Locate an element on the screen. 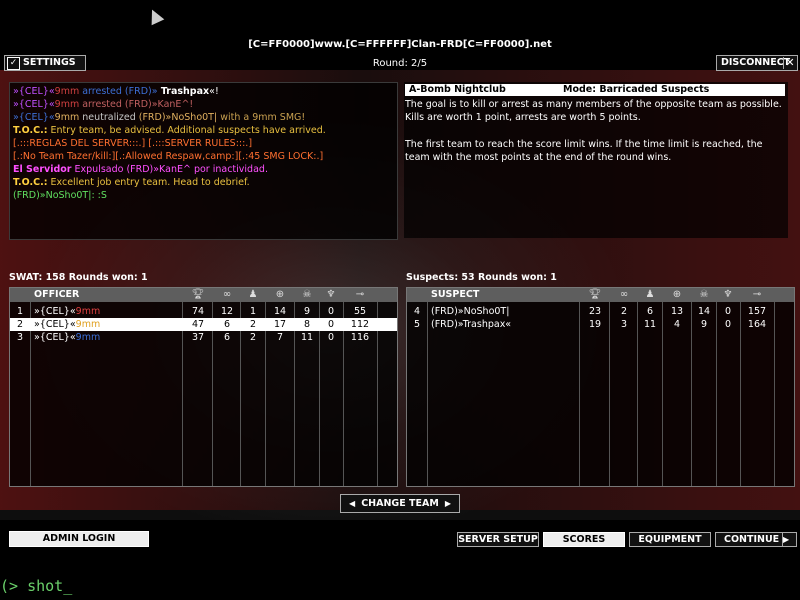  stat-ping: 164 is located at coordinates (757, 324).